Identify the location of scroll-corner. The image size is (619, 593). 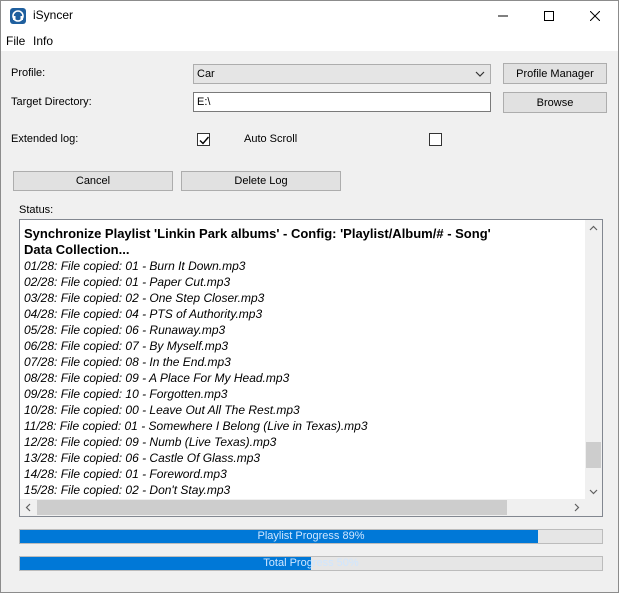
(593, 507).